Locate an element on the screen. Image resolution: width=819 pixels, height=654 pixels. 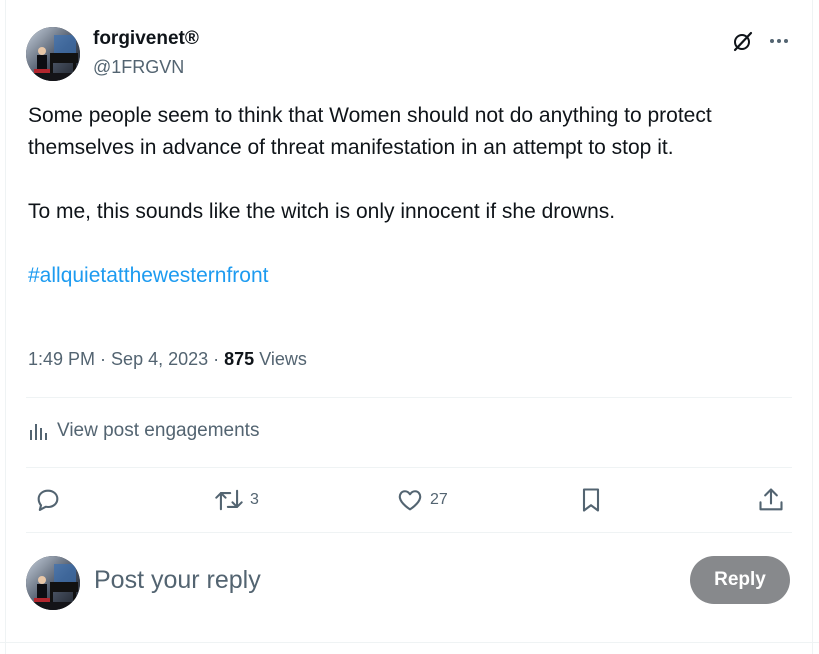
reply-input is located at coordinates (374, 580).